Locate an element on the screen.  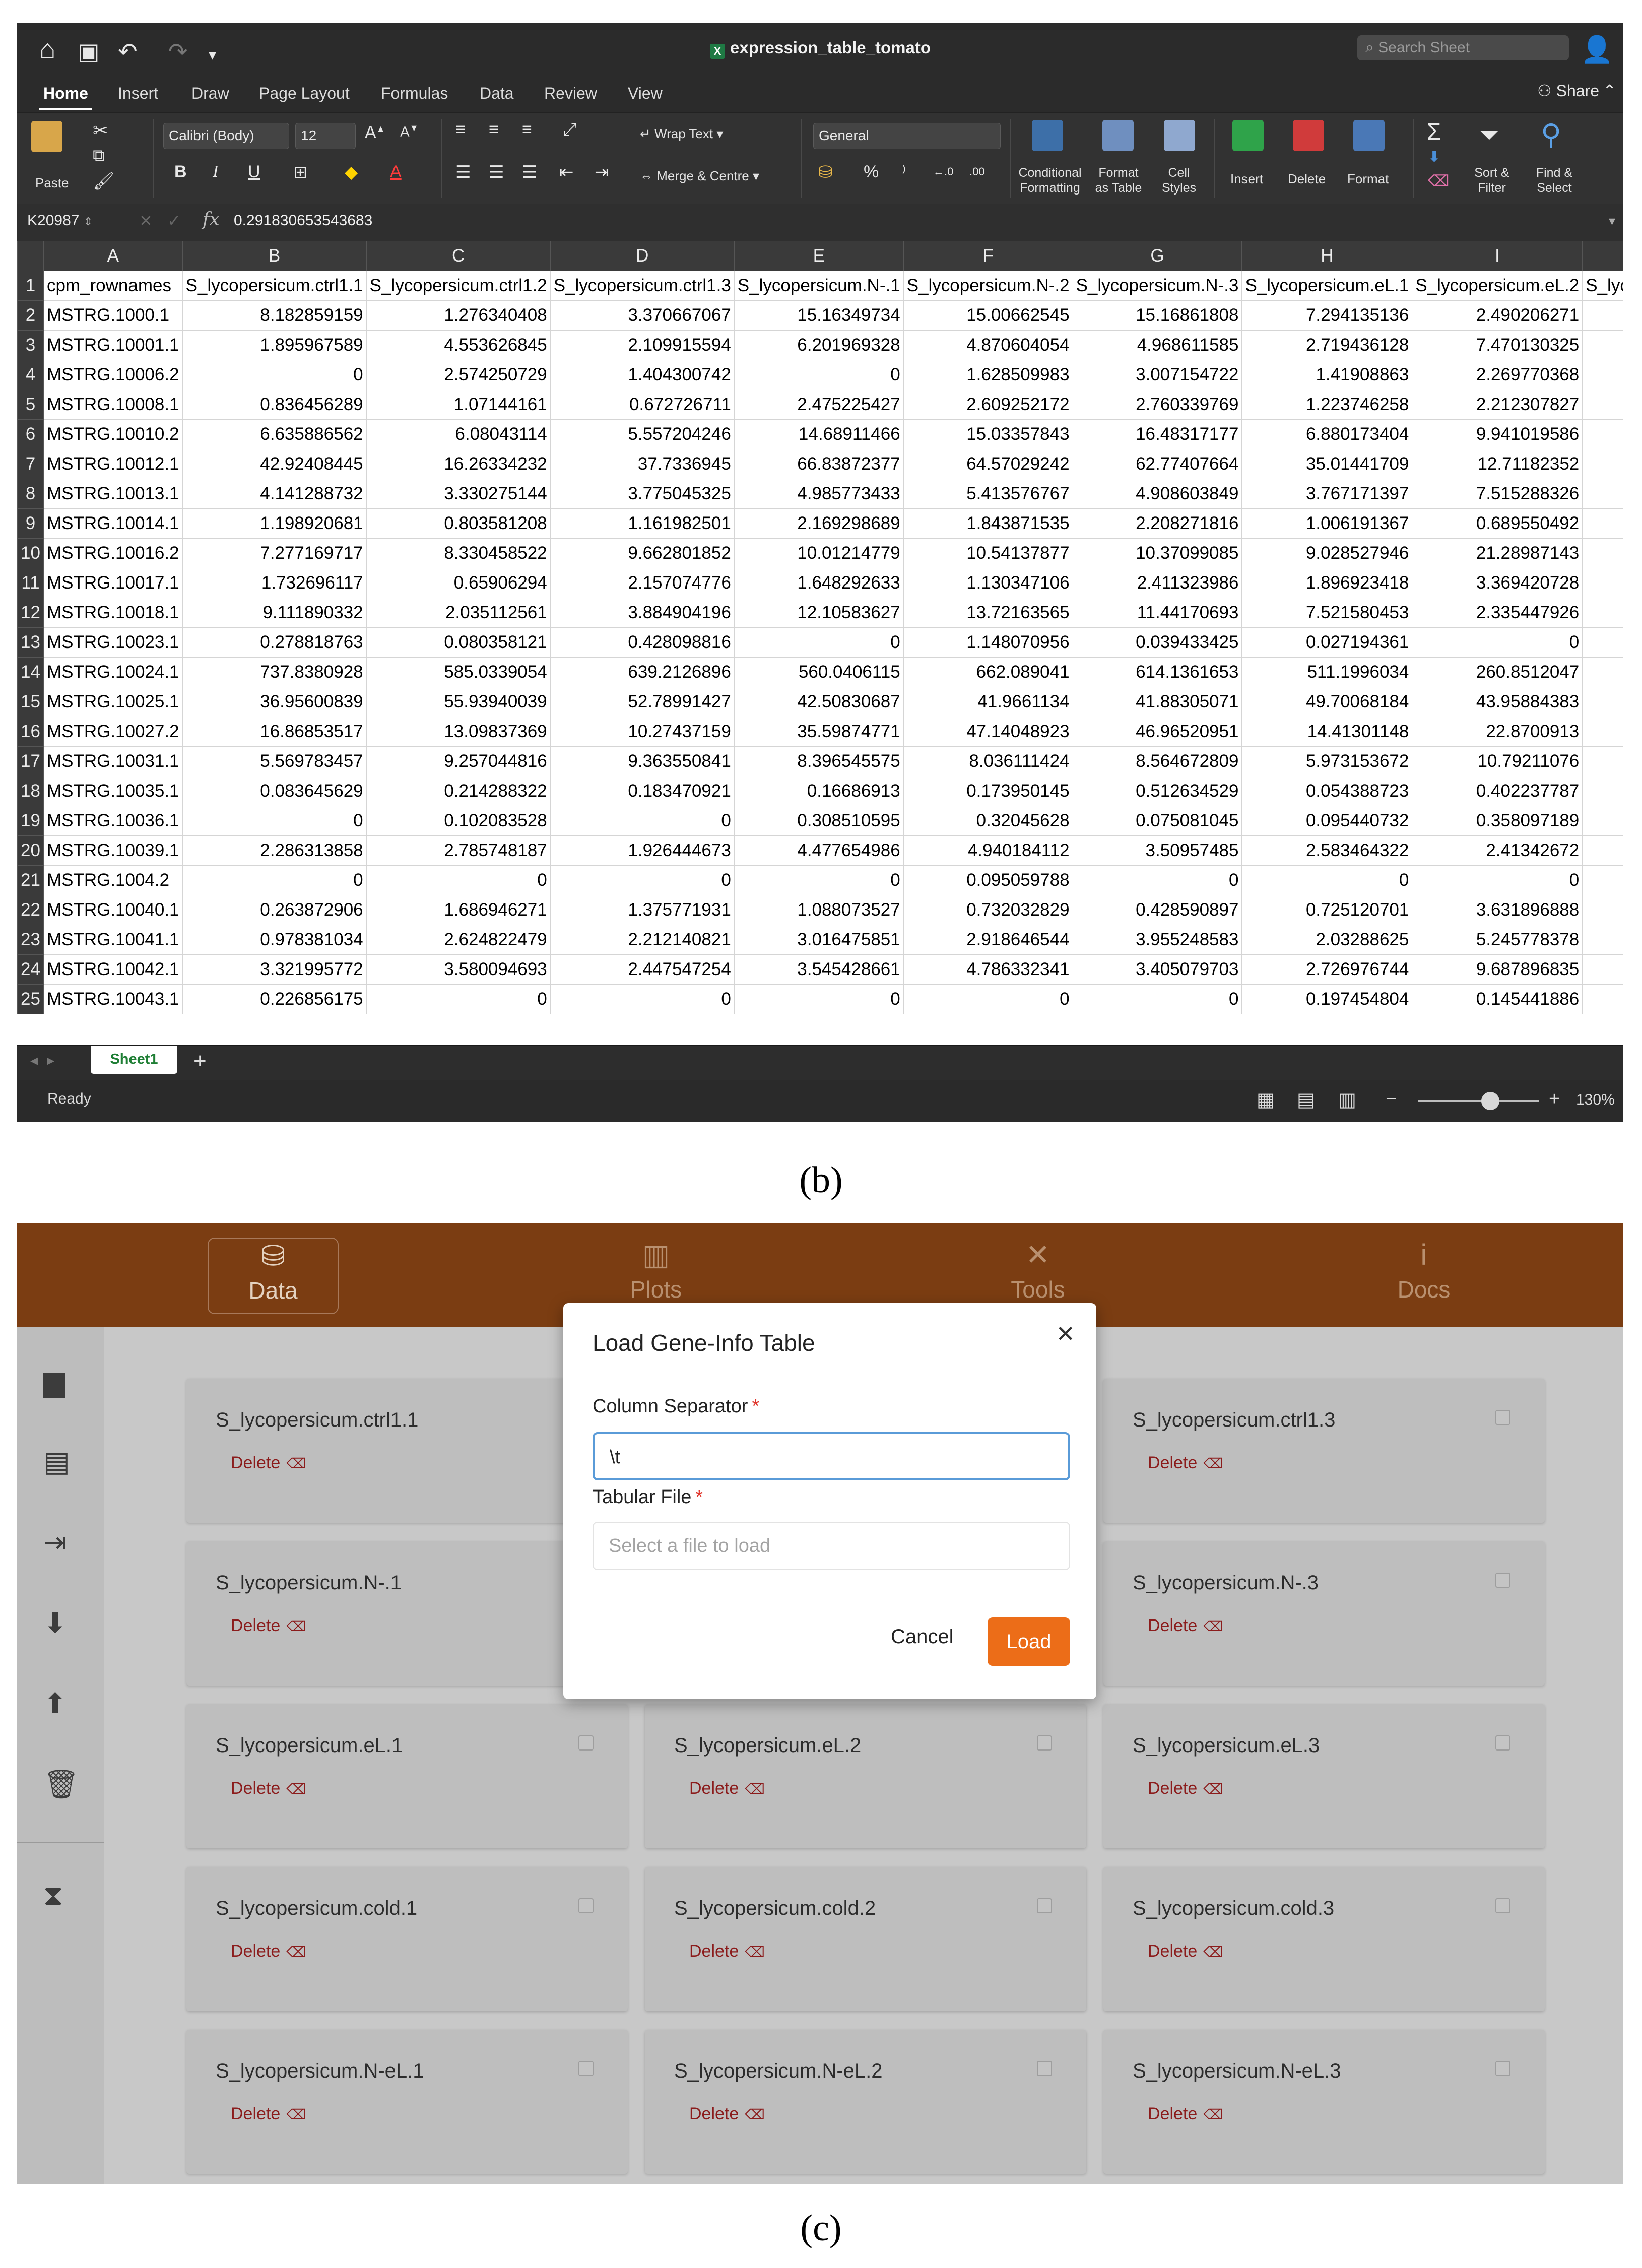
cell: 662.089041 is located at coordinates (988, 672).